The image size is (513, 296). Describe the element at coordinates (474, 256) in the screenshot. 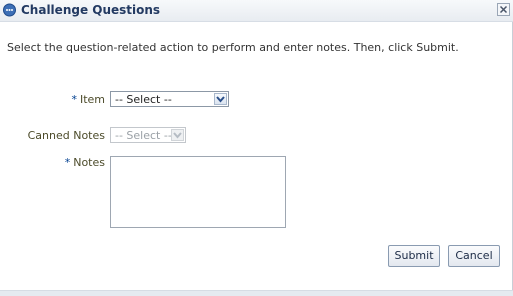

I see `cancel-button: Cancel` at that location.